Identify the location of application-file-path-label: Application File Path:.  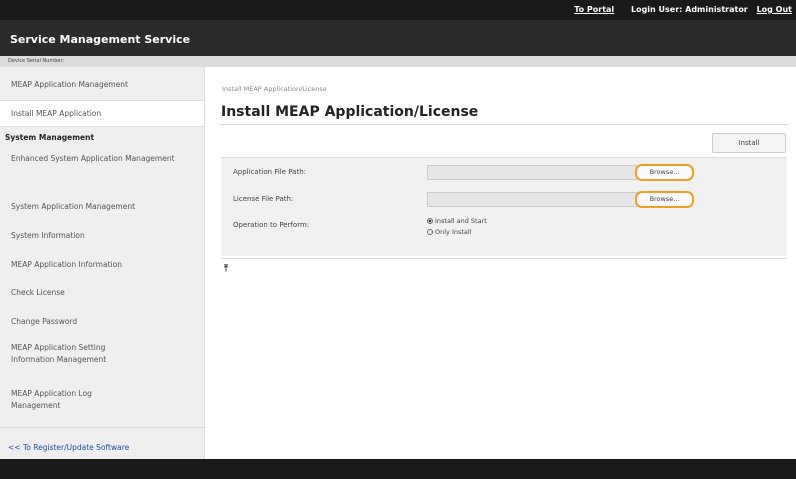
(270, 172).